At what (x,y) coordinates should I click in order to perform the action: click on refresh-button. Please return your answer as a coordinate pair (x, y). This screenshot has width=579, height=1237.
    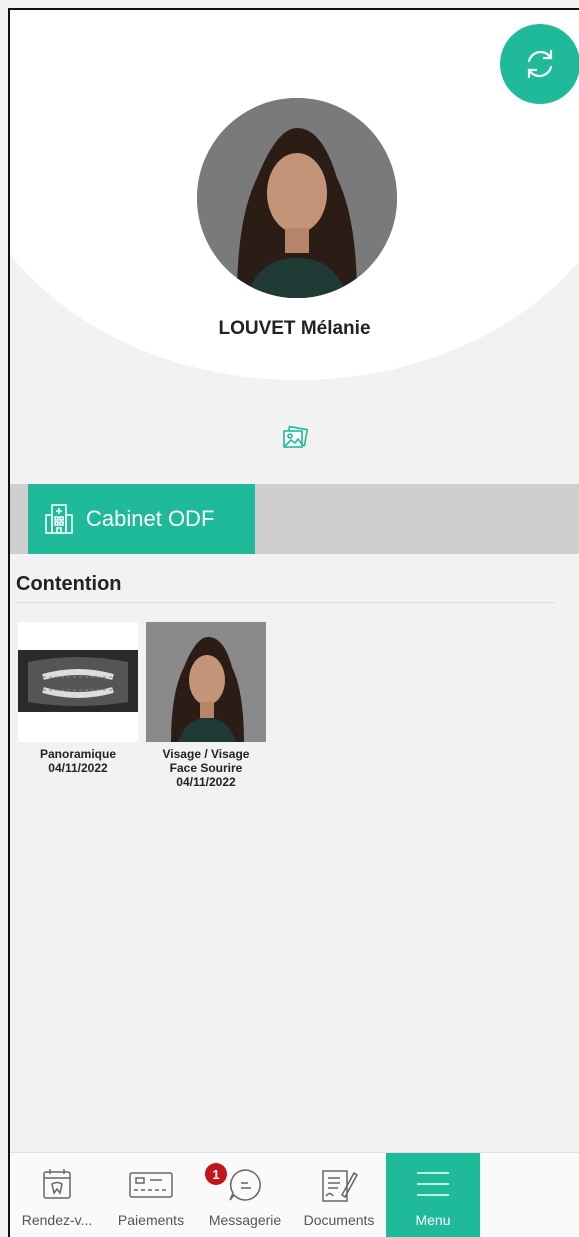
    Looking at the image, I should click on (539, 64).